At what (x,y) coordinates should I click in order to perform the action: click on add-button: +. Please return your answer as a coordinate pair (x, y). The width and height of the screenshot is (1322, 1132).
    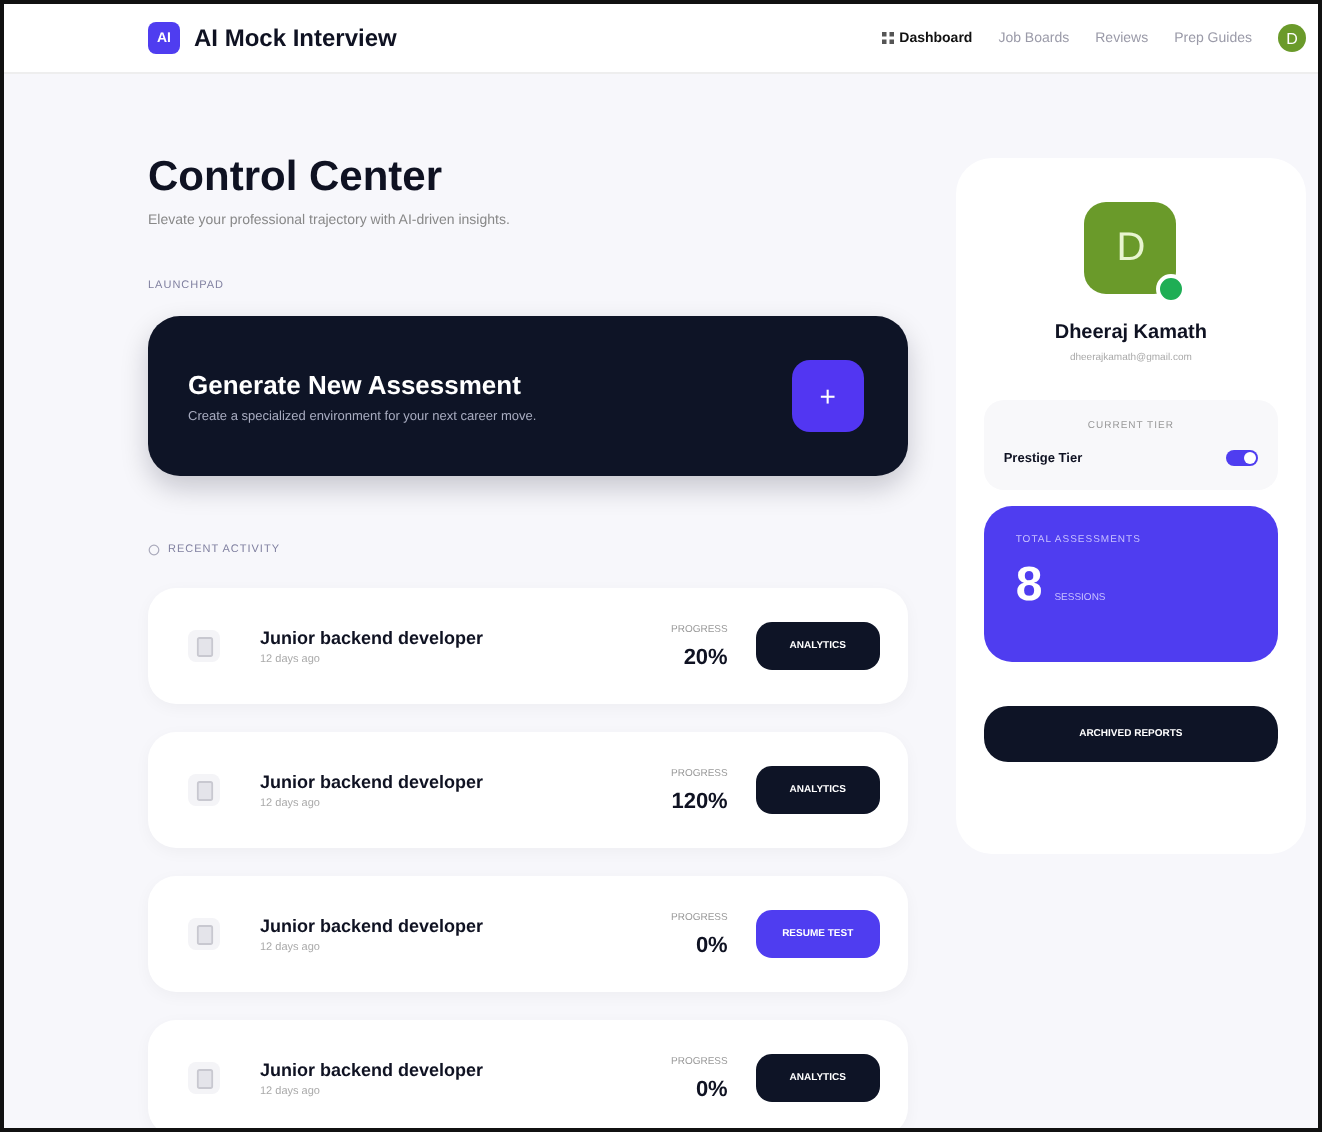
    Looking at the image, I should click on (827, 396).